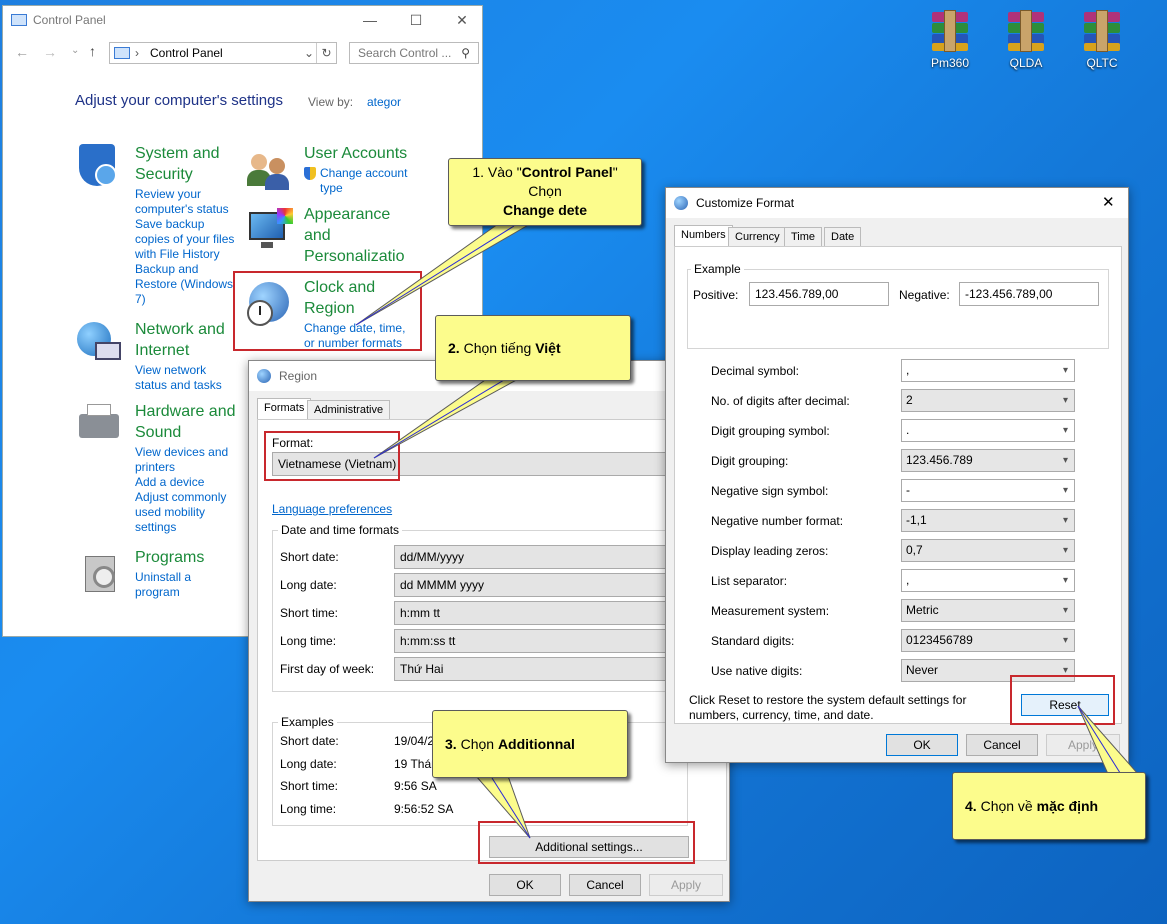 The width and height of the screenshot is (1167, 924). I want to click on callout-step-1: 1. Vào "Control Panel" Chọn Change dete, so click(545, 192).